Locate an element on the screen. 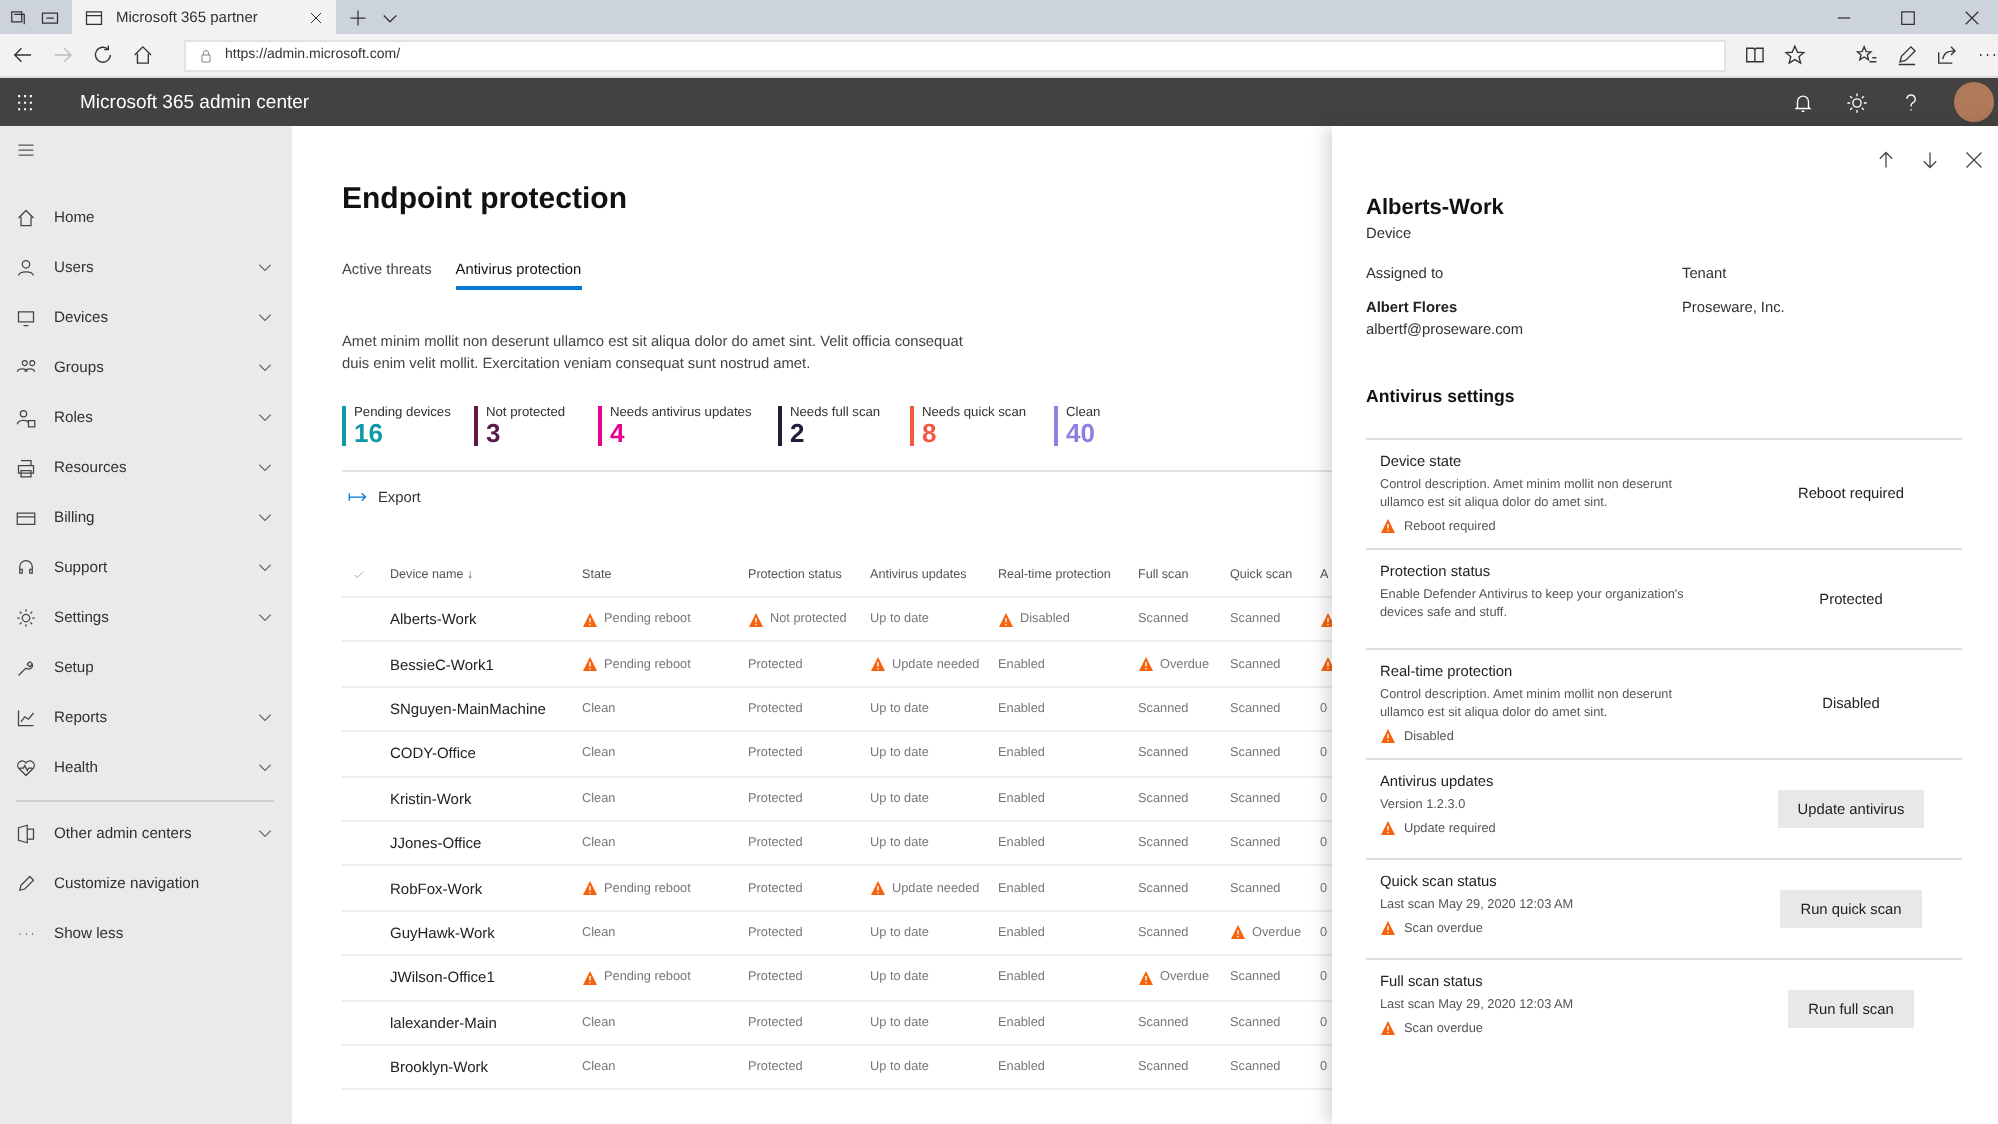 The image size is (1998, 1124). refresh-icon is located at coordinates (102, 55).